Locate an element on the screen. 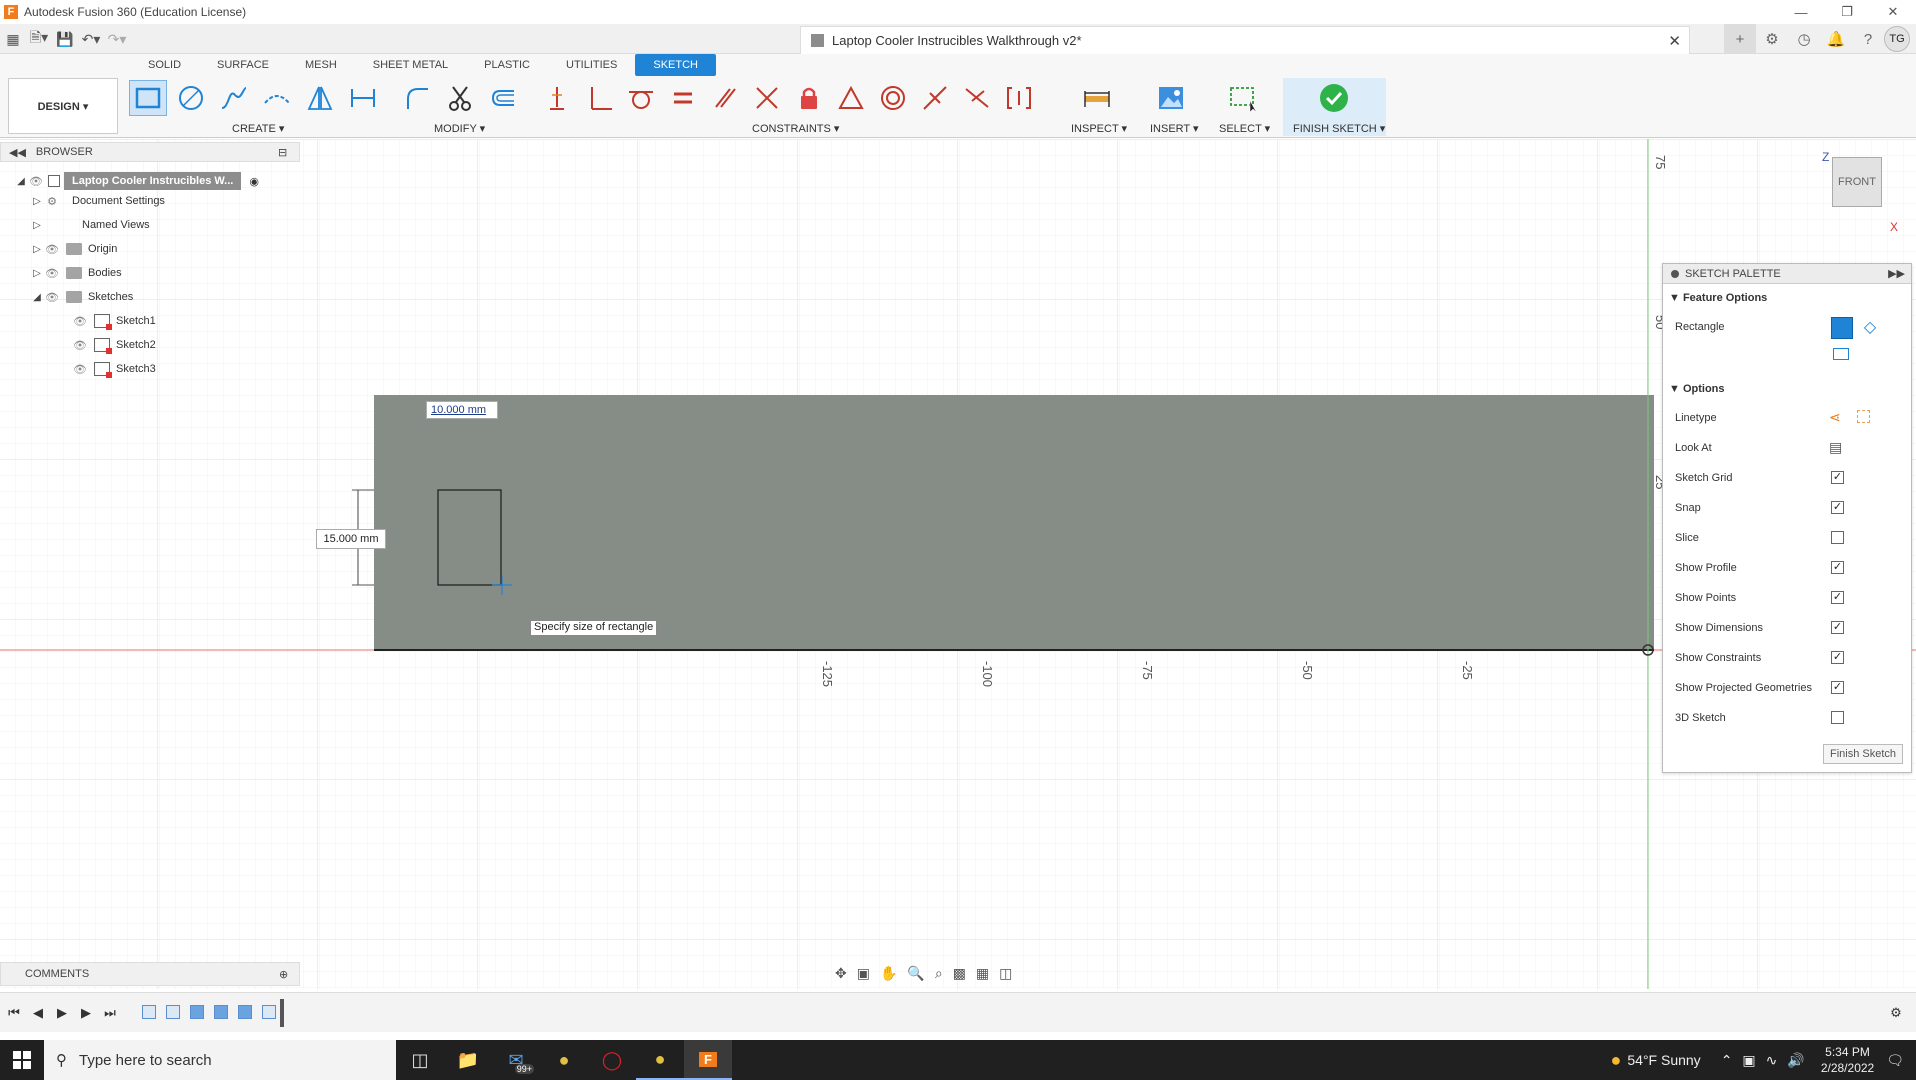 The height and width of the screenshot is (1080, 1916). data-panel-grid-icon: ▦ is located at coordinates (13, 39).